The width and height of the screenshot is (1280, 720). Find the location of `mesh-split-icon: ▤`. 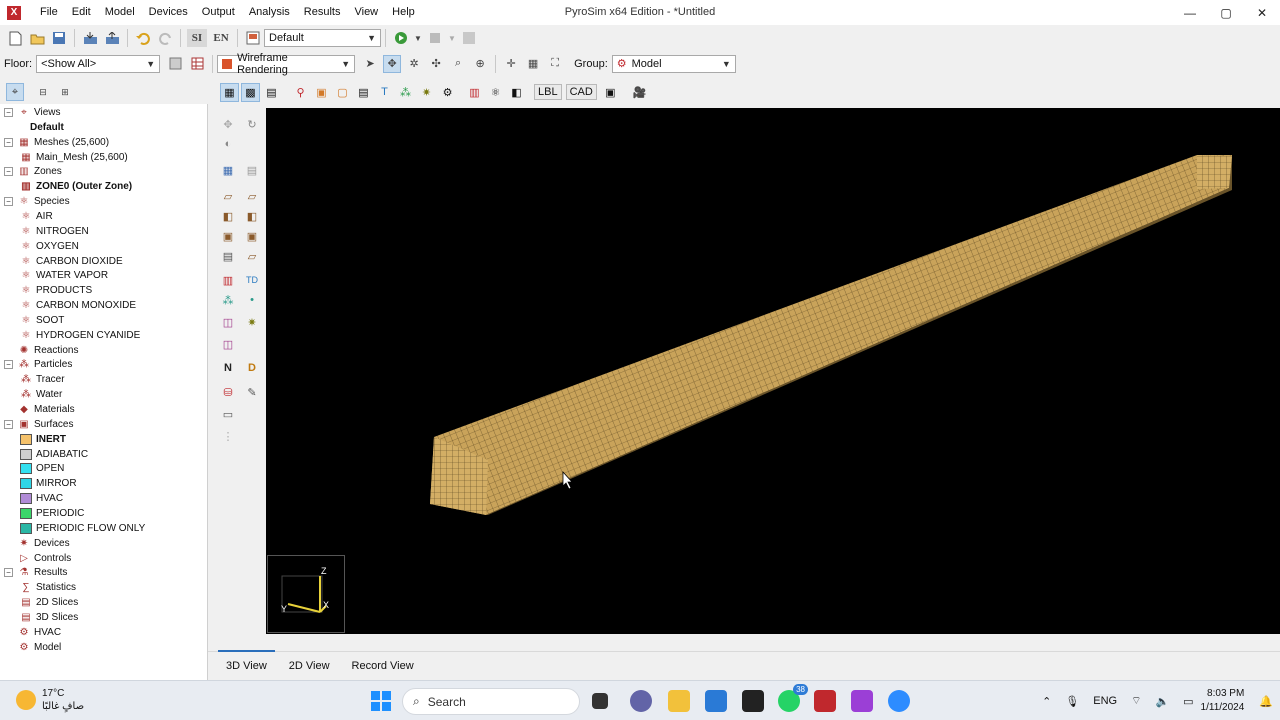

mesh-split-icon: ▤ is located at coordinates (252, 170).